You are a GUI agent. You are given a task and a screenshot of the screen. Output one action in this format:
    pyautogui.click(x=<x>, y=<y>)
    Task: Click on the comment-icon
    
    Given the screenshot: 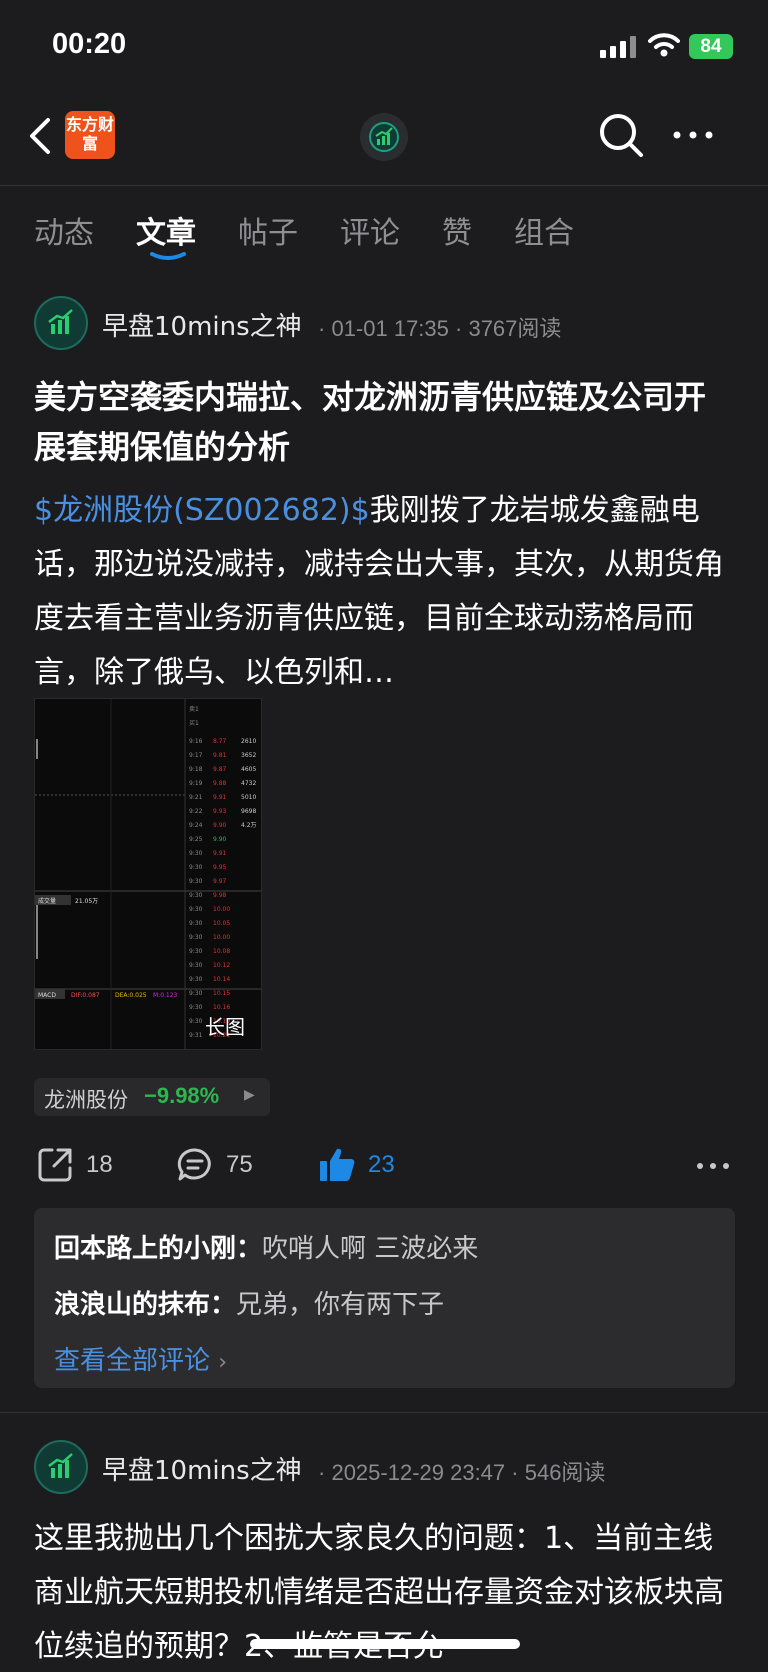 What is the action you would take?
    pyautogui.click(x=195, y=1165)
    